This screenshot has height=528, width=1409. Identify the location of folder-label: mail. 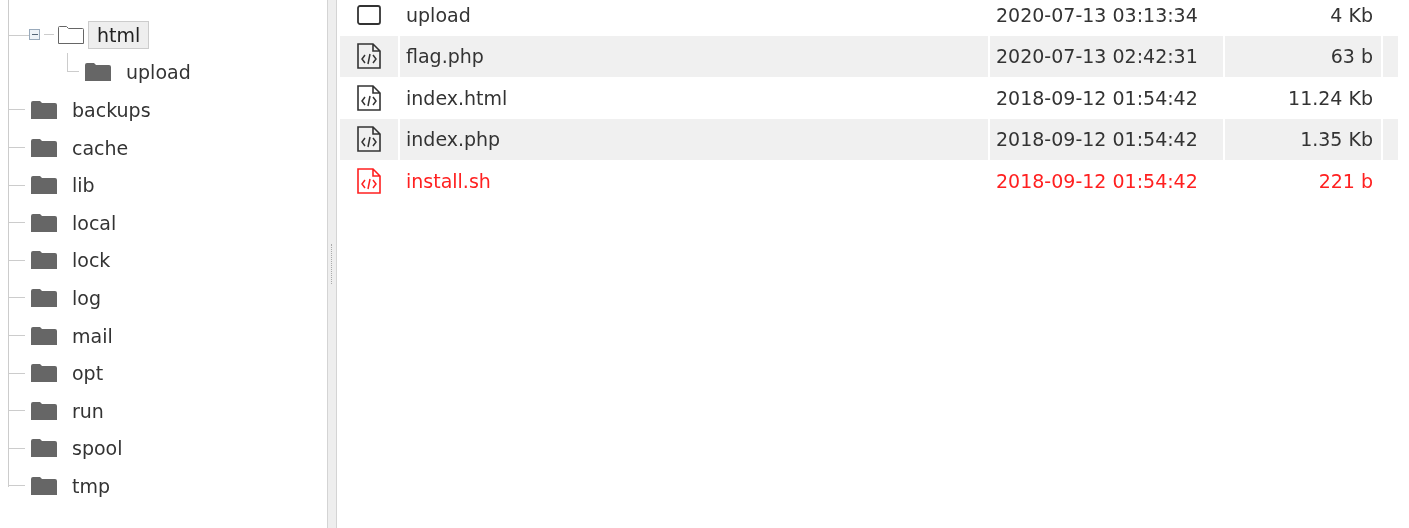
(92, 335).